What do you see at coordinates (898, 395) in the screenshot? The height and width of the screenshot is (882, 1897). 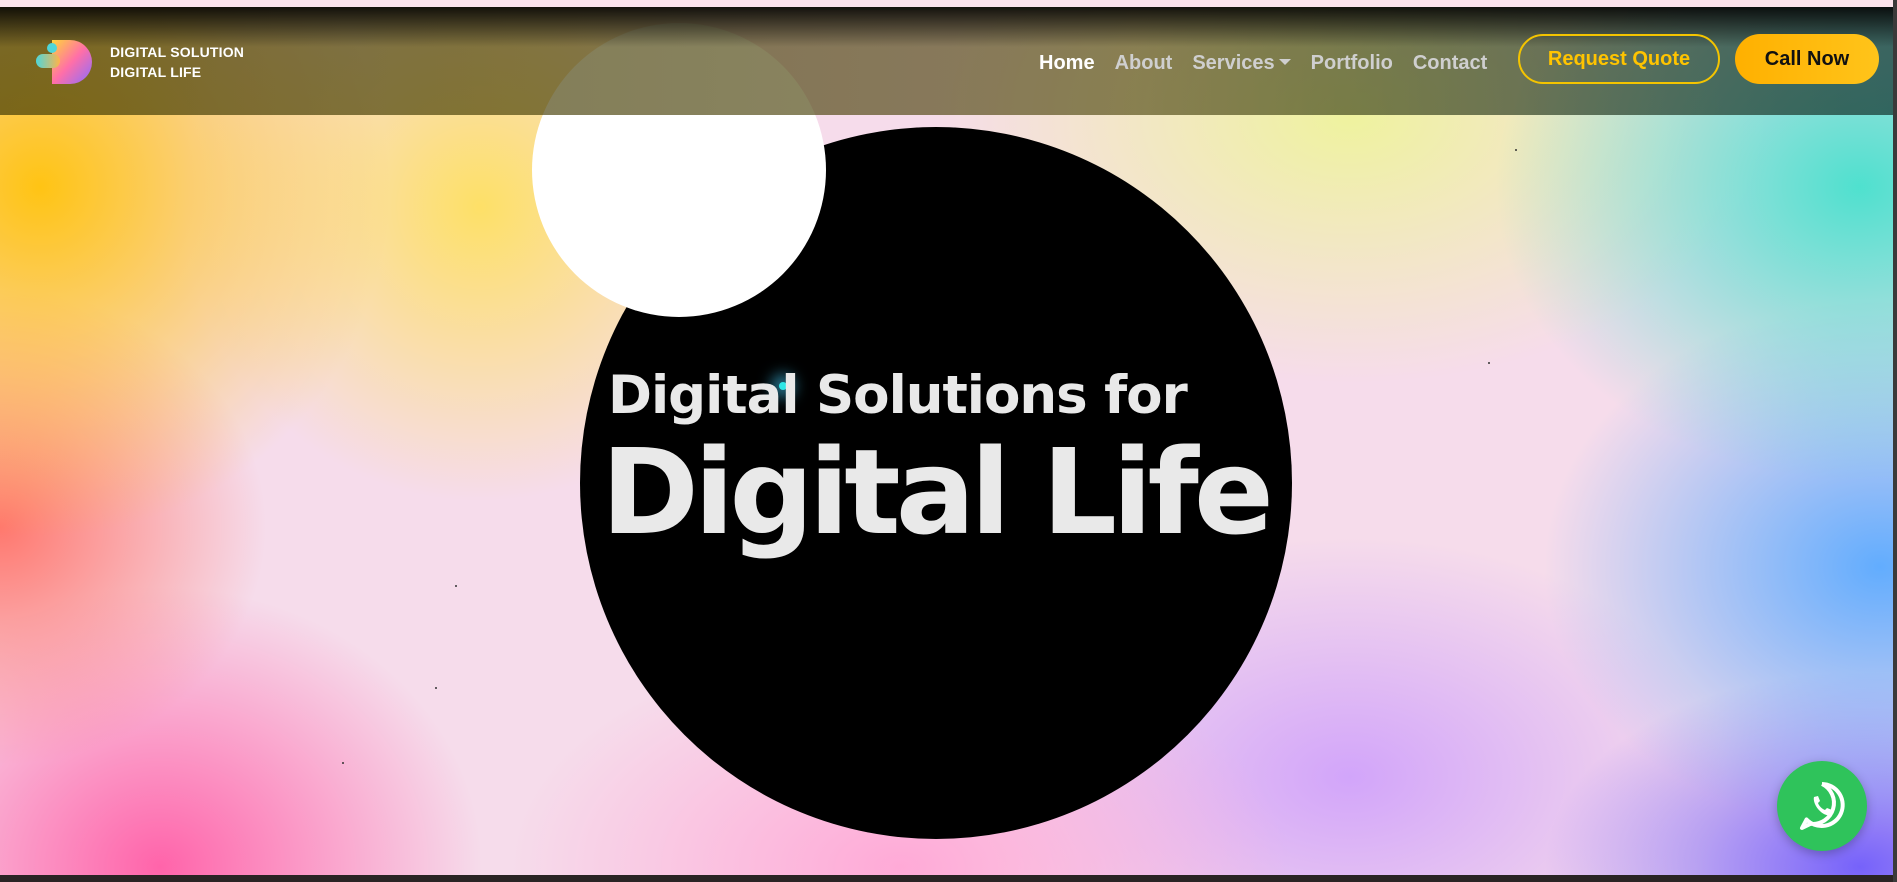 I see `hero-subtitle: Digital Solutions for` at bounding box center [898, 395].